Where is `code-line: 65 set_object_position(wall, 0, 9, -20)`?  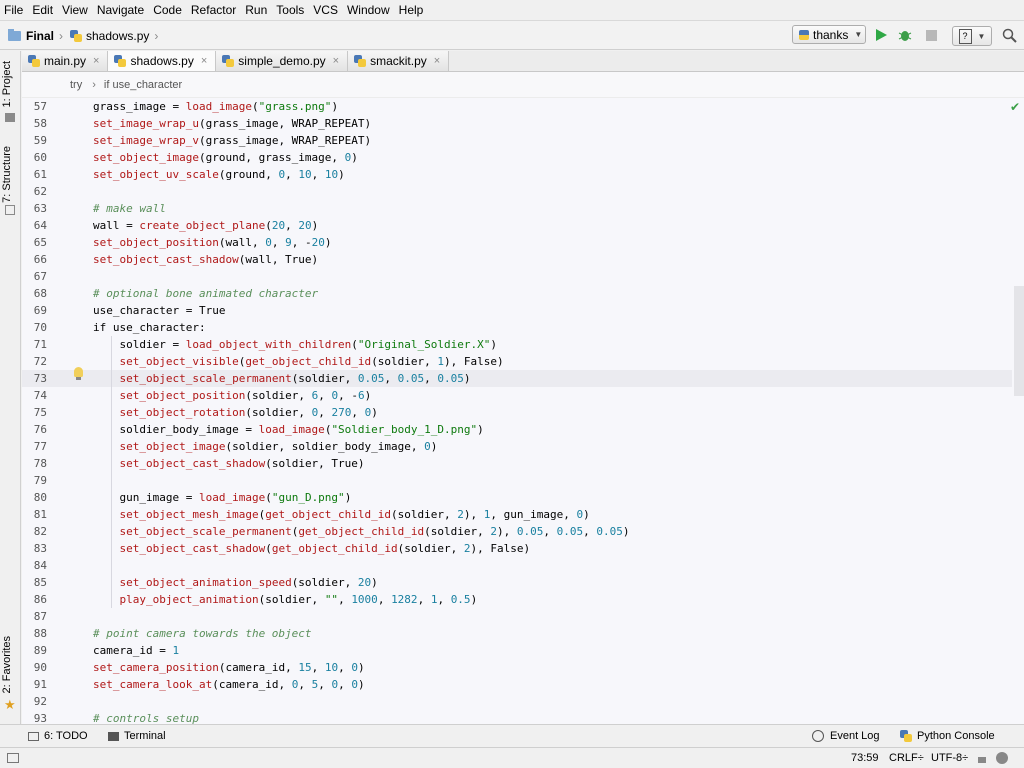
code-line: 65 set_object_position(wall, 0, 9, -20) is located at coordinates (517, 242).